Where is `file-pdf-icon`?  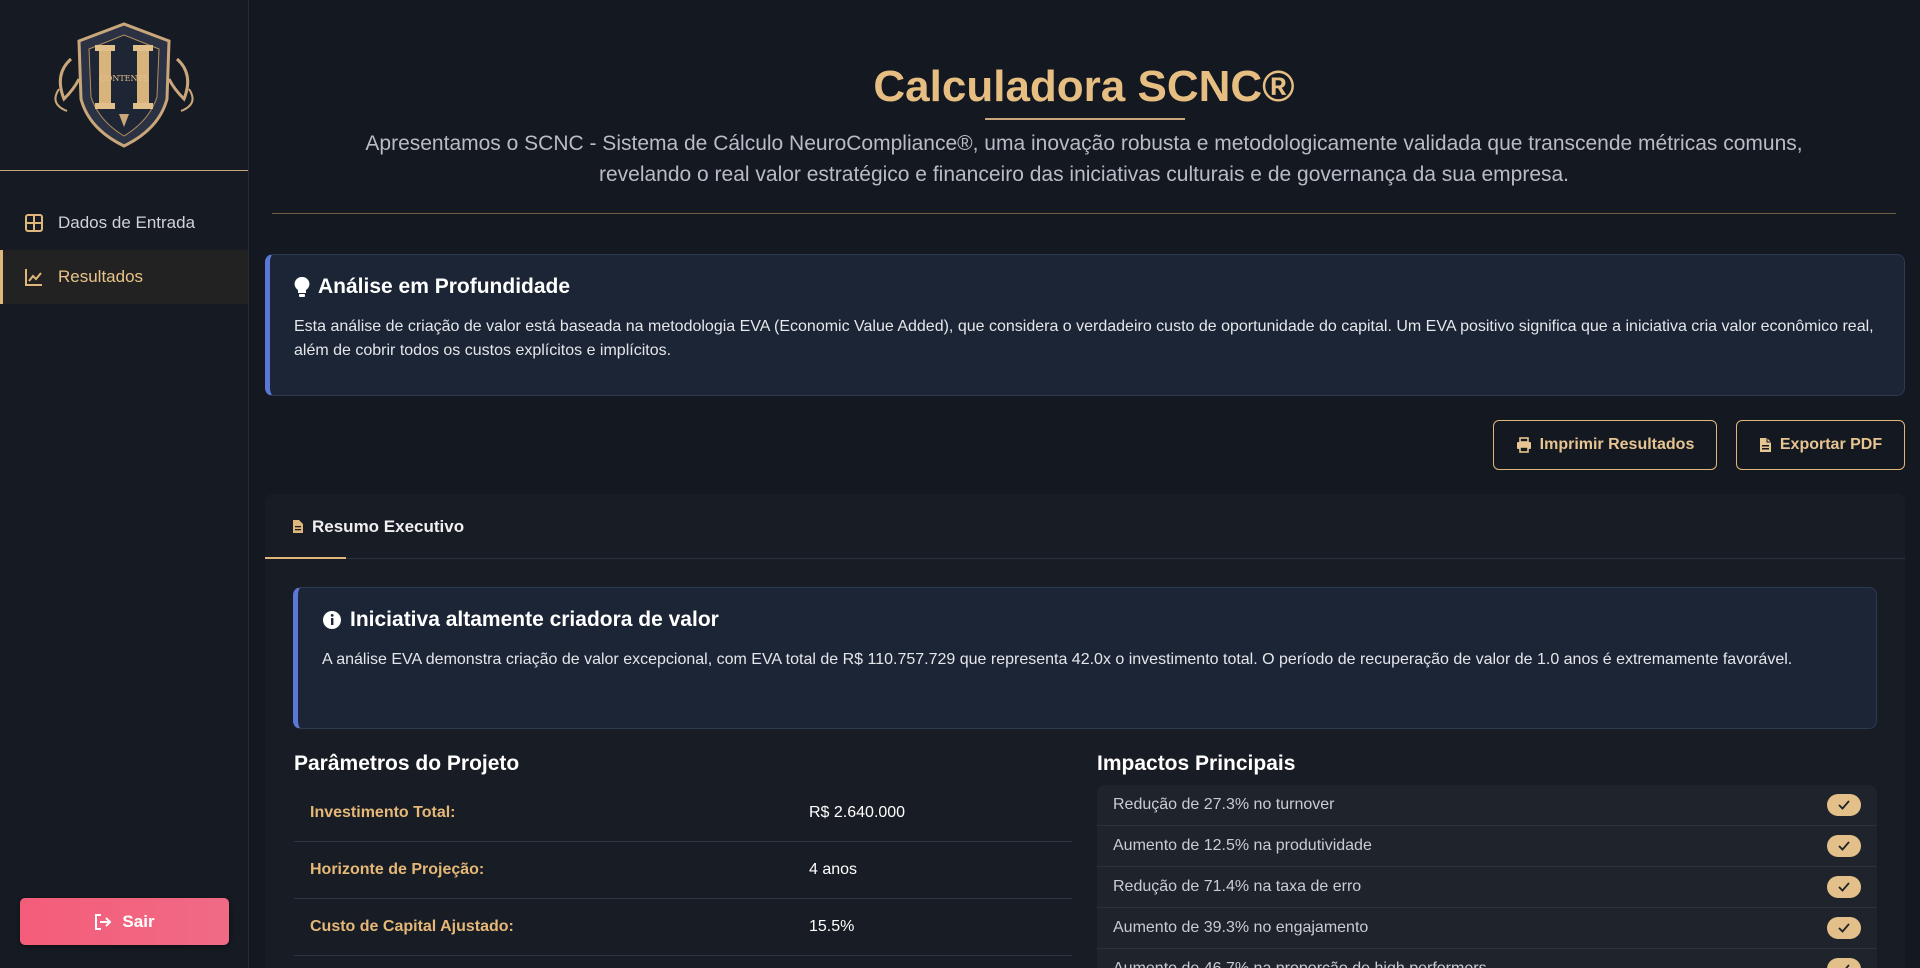
file-pdf-icon is located at coordinates (1765, 445).